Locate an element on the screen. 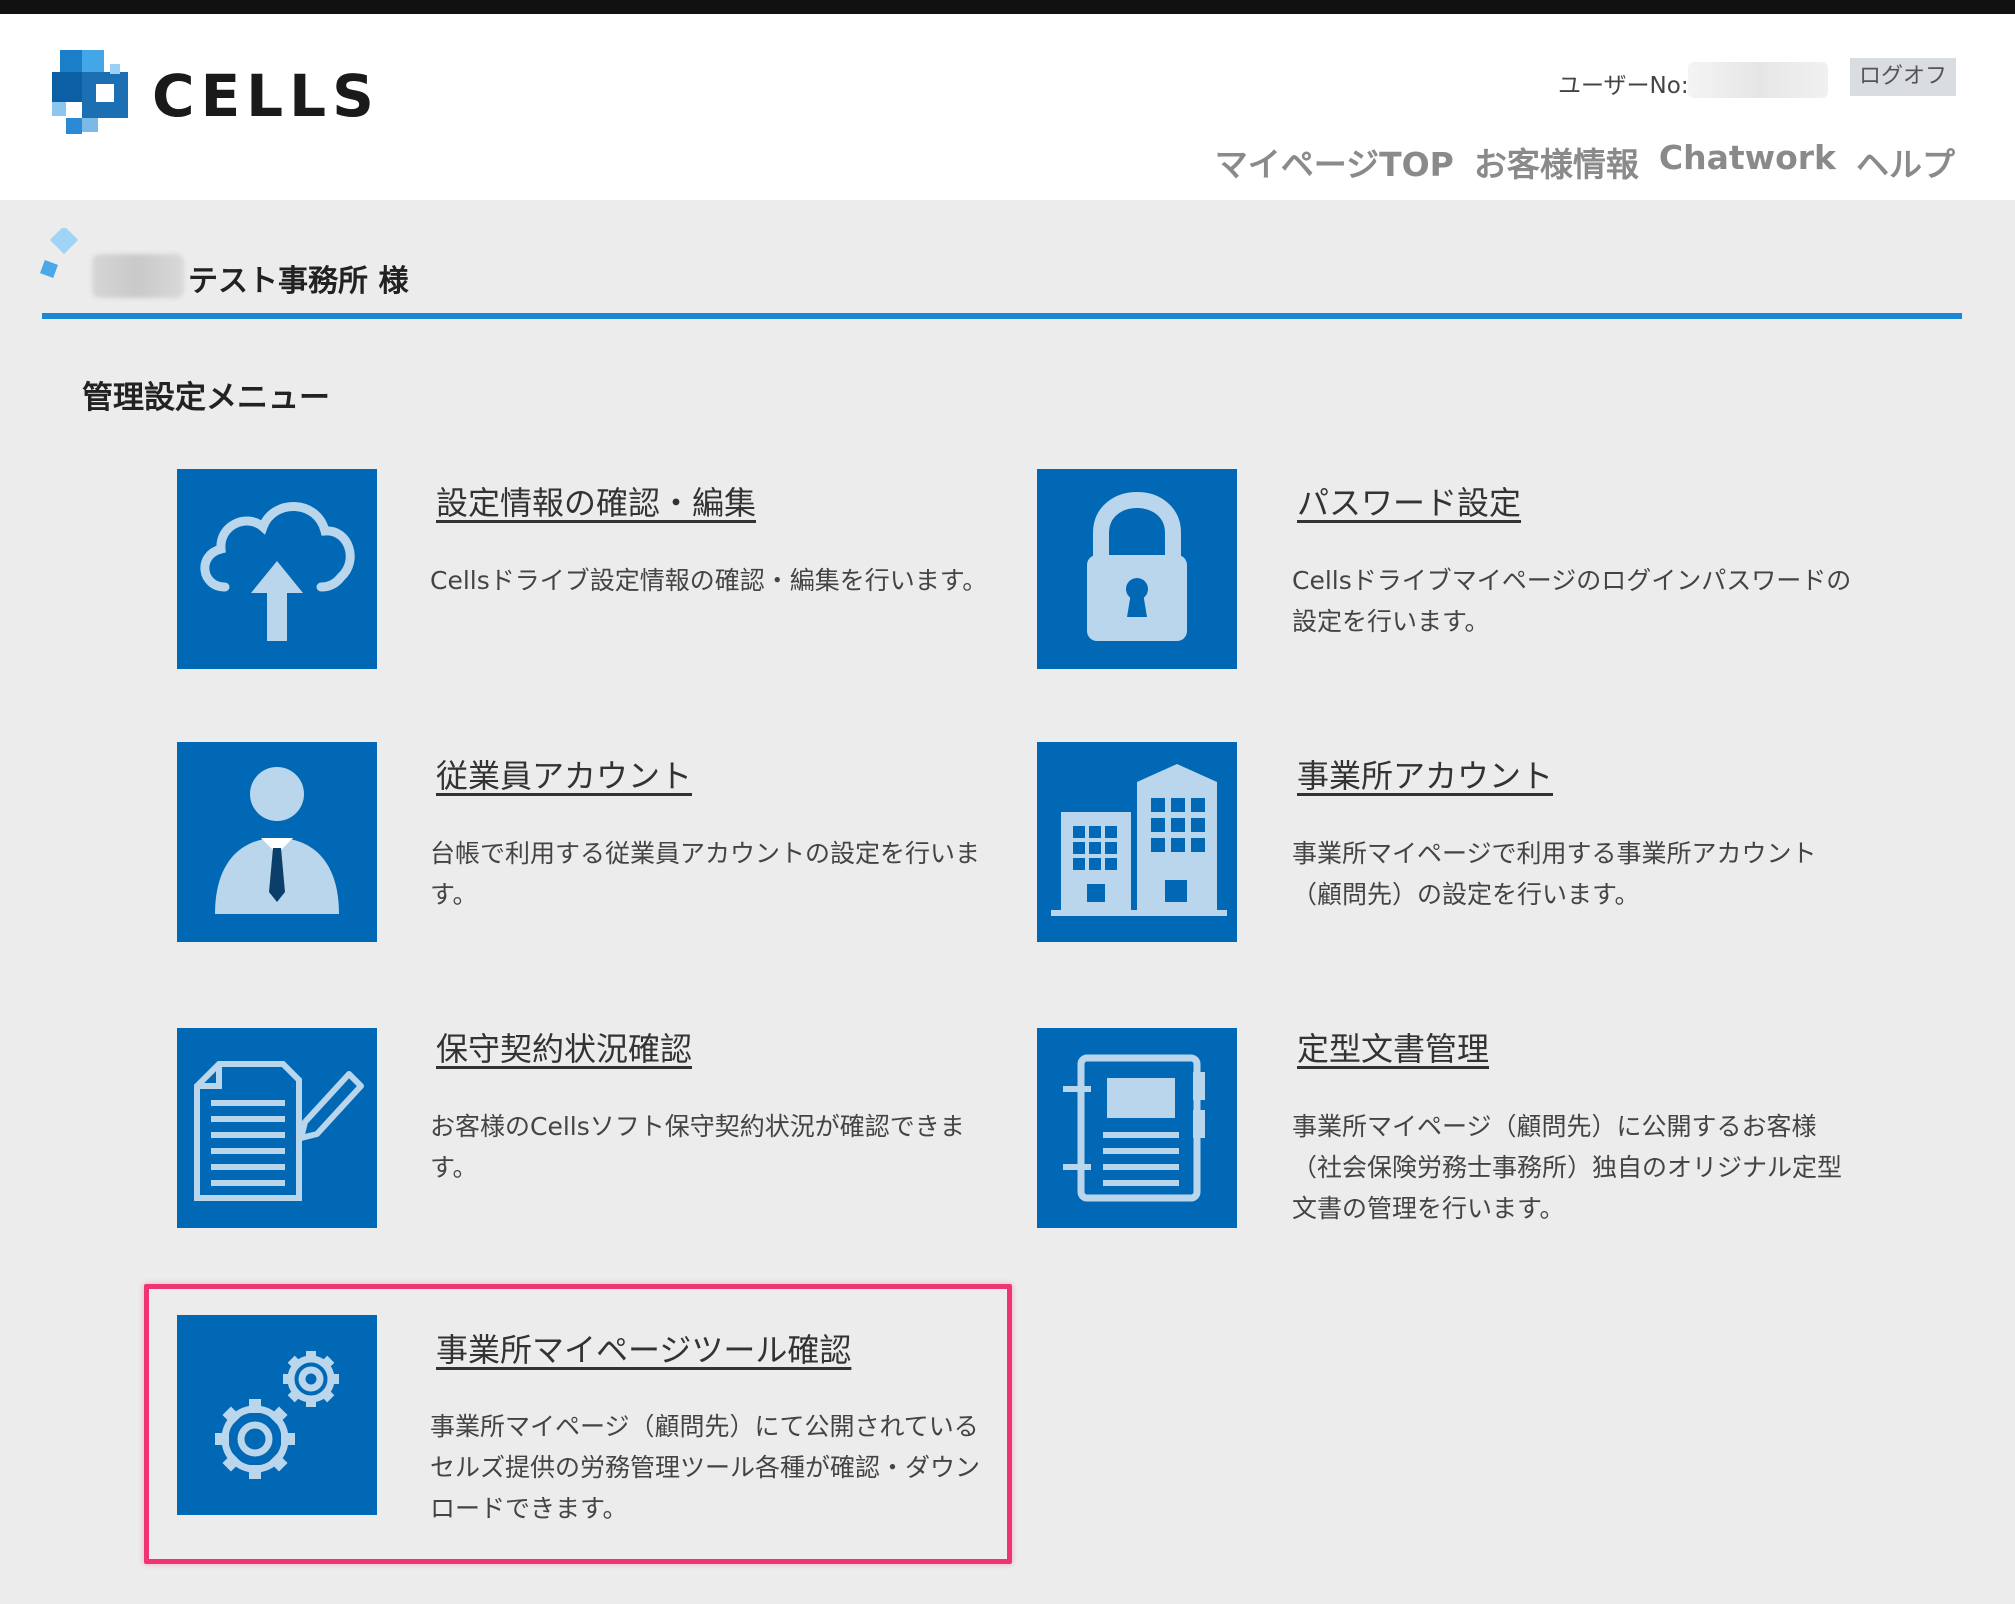 This screenshot has height=1604, width=2015. maintenance-contract-link: 保守契約状況確認 is located at coordinates (564, 1047).